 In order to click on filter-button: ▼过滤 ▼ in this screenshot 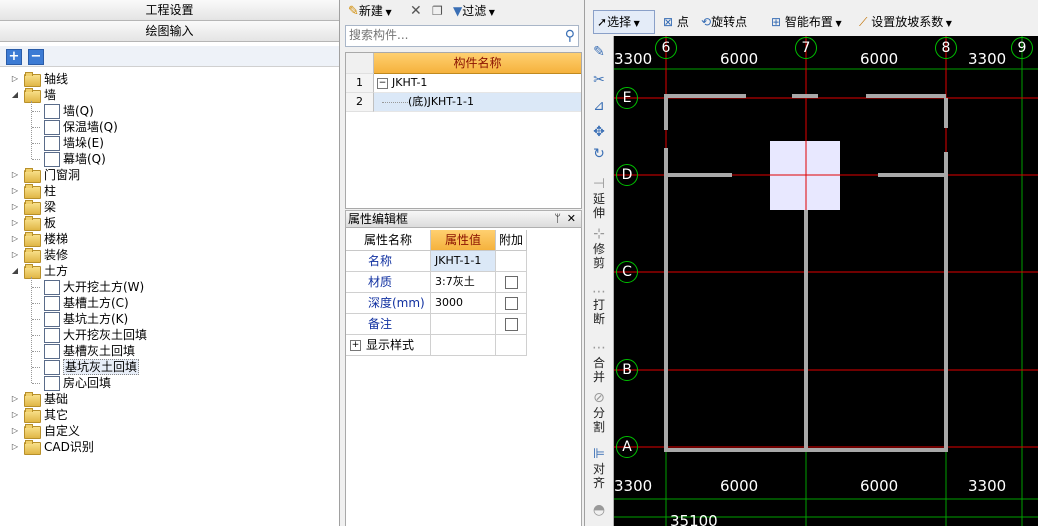, I will do `click(474, 11)`.